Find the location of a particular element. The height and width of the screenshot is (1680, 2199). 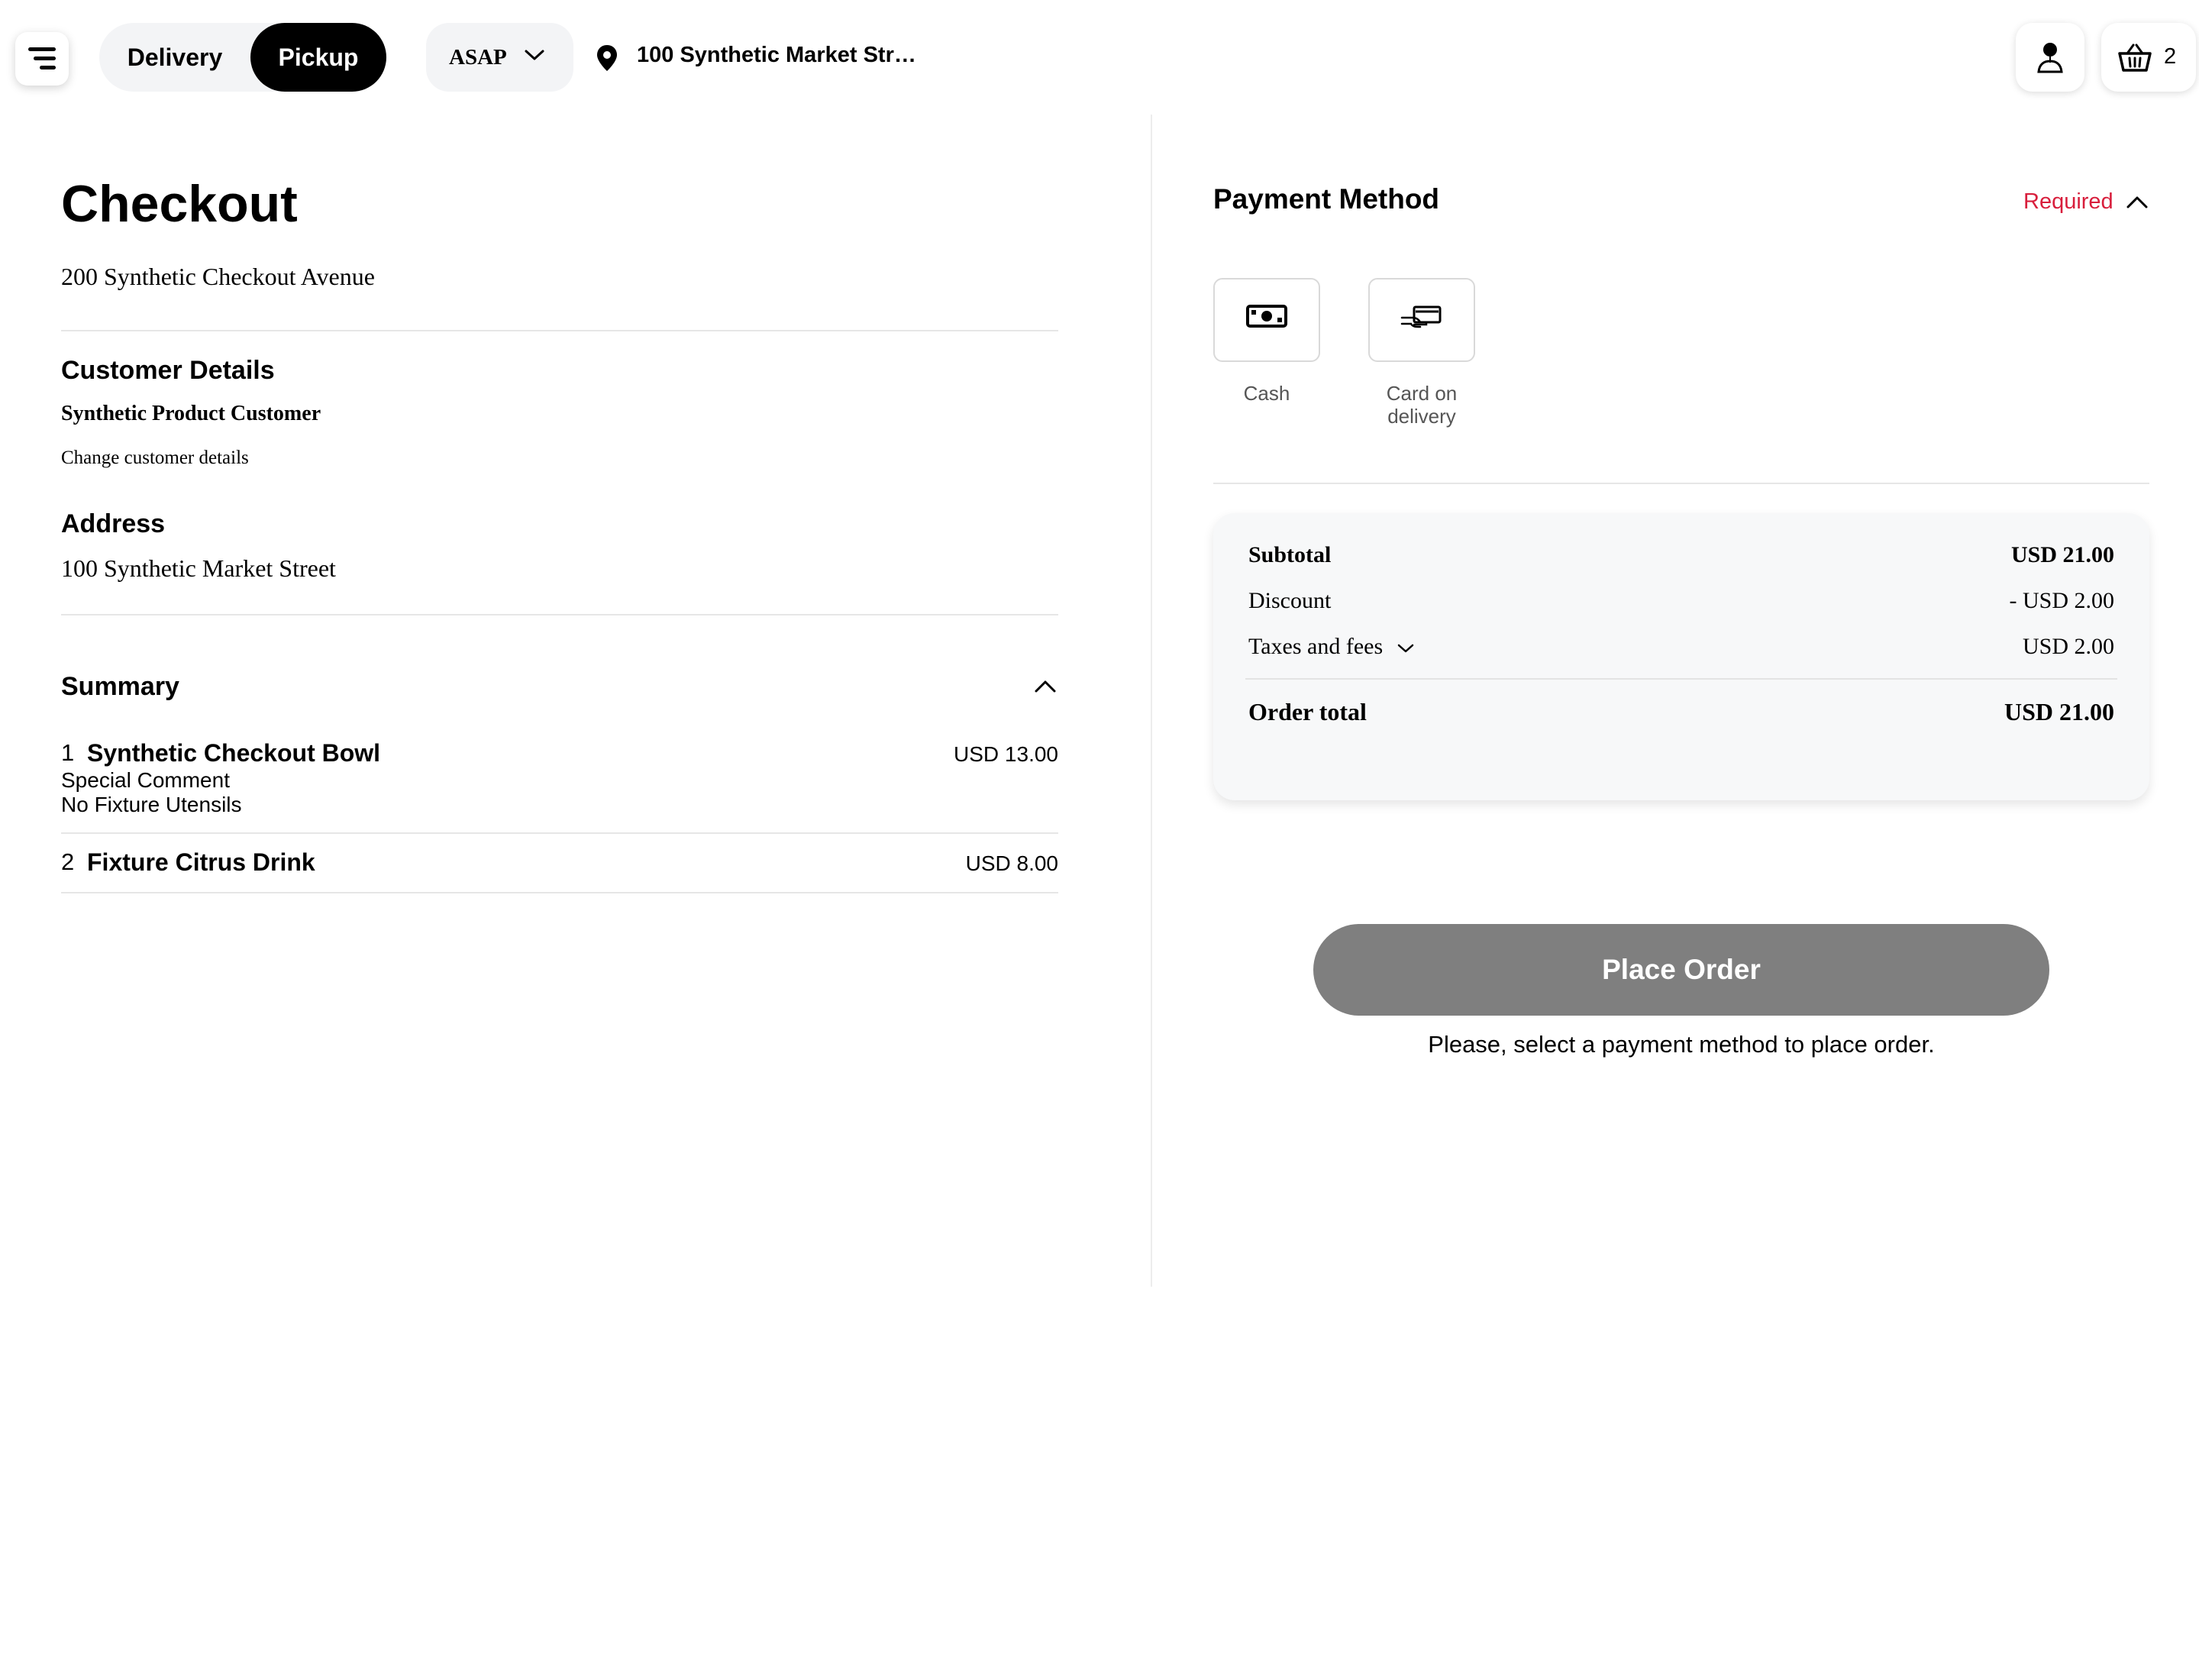

order-mode-toggle: Delivery Pickup is located at coordinates (242, 58).